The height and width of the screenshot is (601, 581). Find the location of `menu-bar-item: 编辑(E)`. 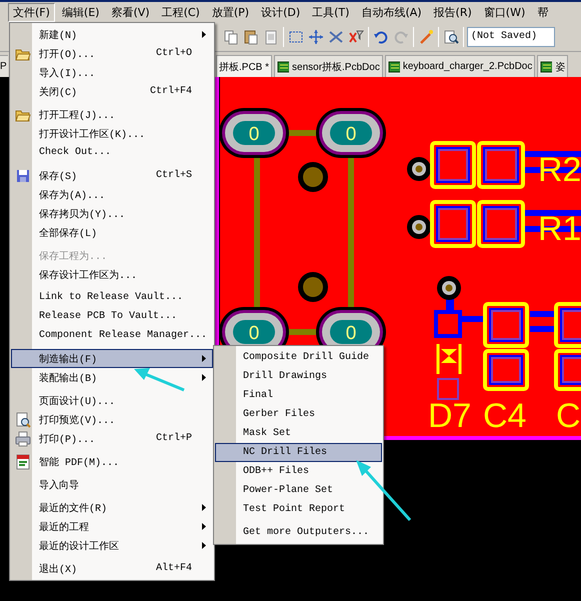

menu-bar-item: 编辑(E) is located at coordinates (80, 12).